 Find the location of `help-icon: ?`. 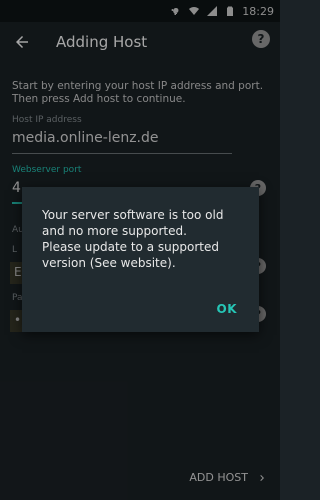

help-icon: ? is located at coordinates (261, 39).